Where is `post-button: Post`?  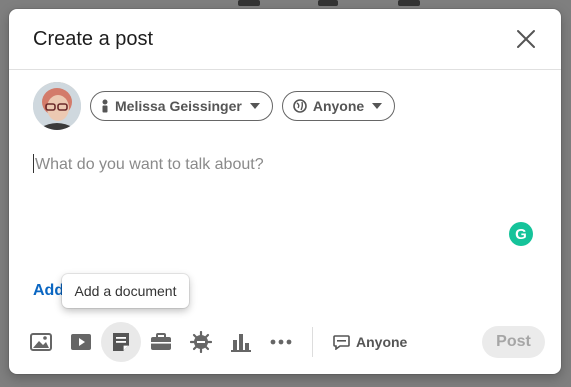
post-button: Post is located at coordinates (513, 342).